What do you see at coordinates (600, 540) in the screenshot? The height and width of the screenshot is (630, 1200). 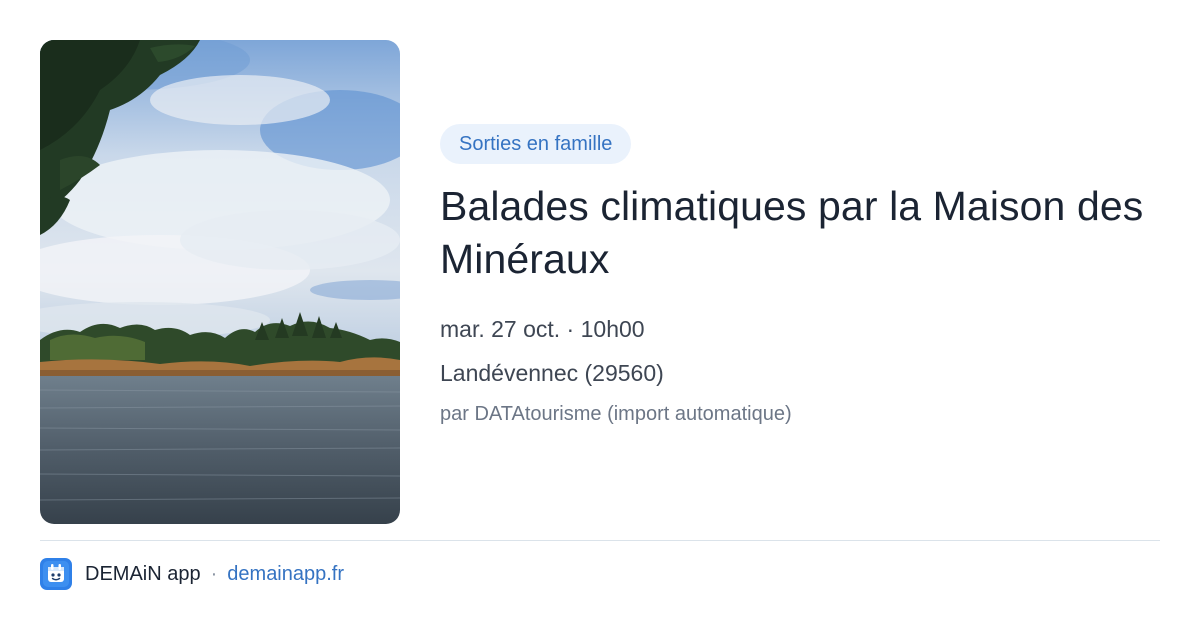 I see `footer-divider` at bounding box center [600, 540].